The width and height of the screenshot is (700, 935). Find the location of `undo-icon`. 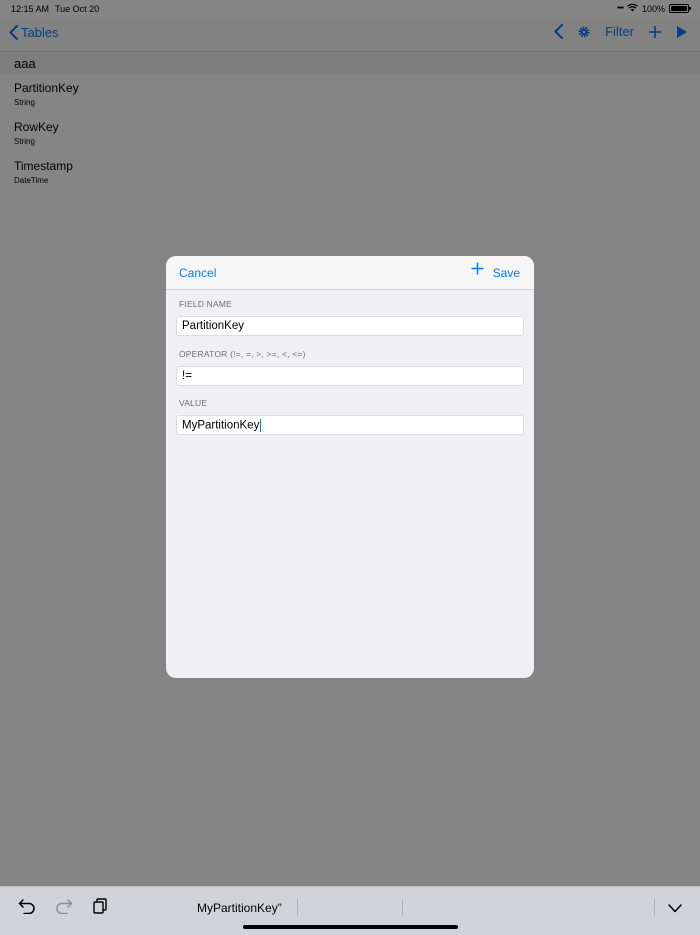

undo-icon is located at coordinates (26, 907).